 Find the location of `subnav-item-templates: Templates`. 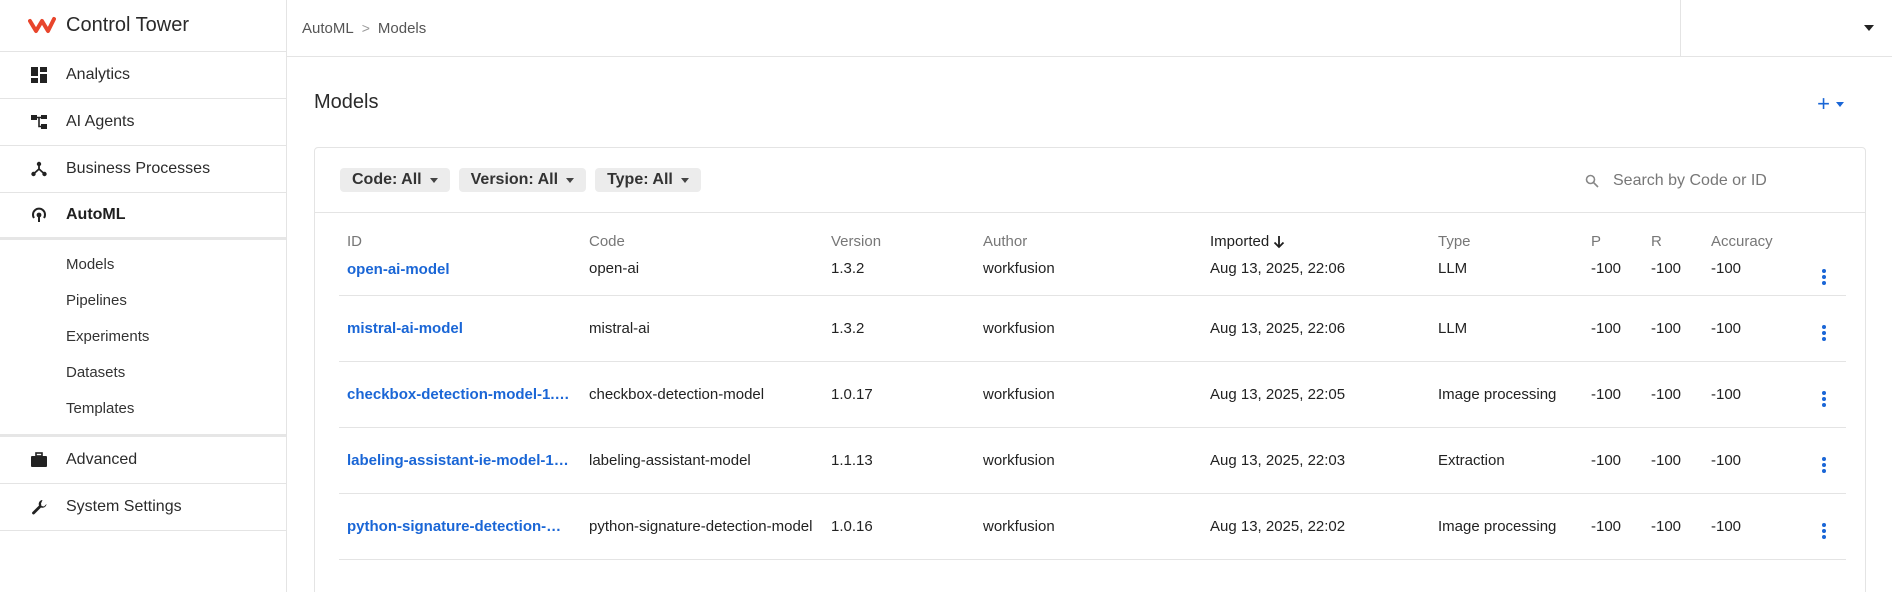

subnav-item-templates: Templates is located at coordinates (143, 408).